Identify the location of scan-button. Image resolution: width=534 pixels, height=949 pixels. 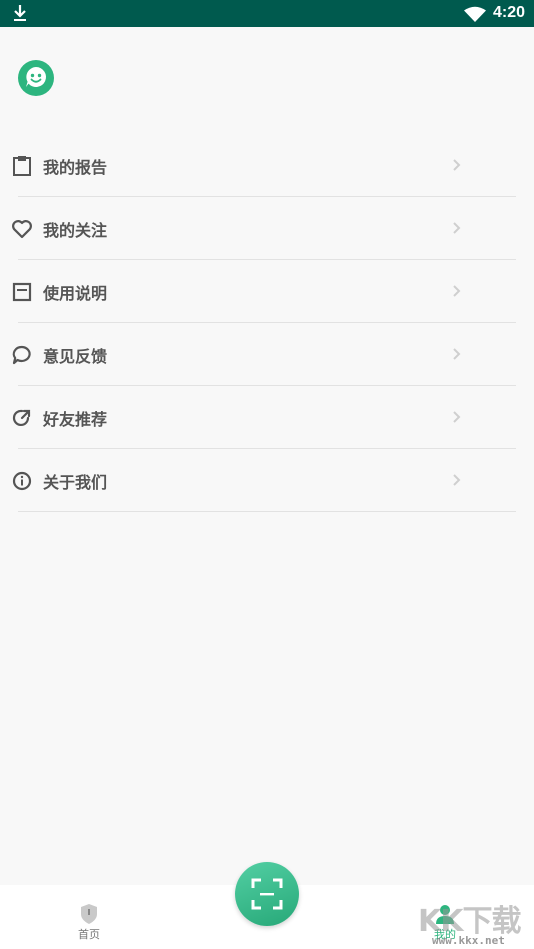
(267, 894).